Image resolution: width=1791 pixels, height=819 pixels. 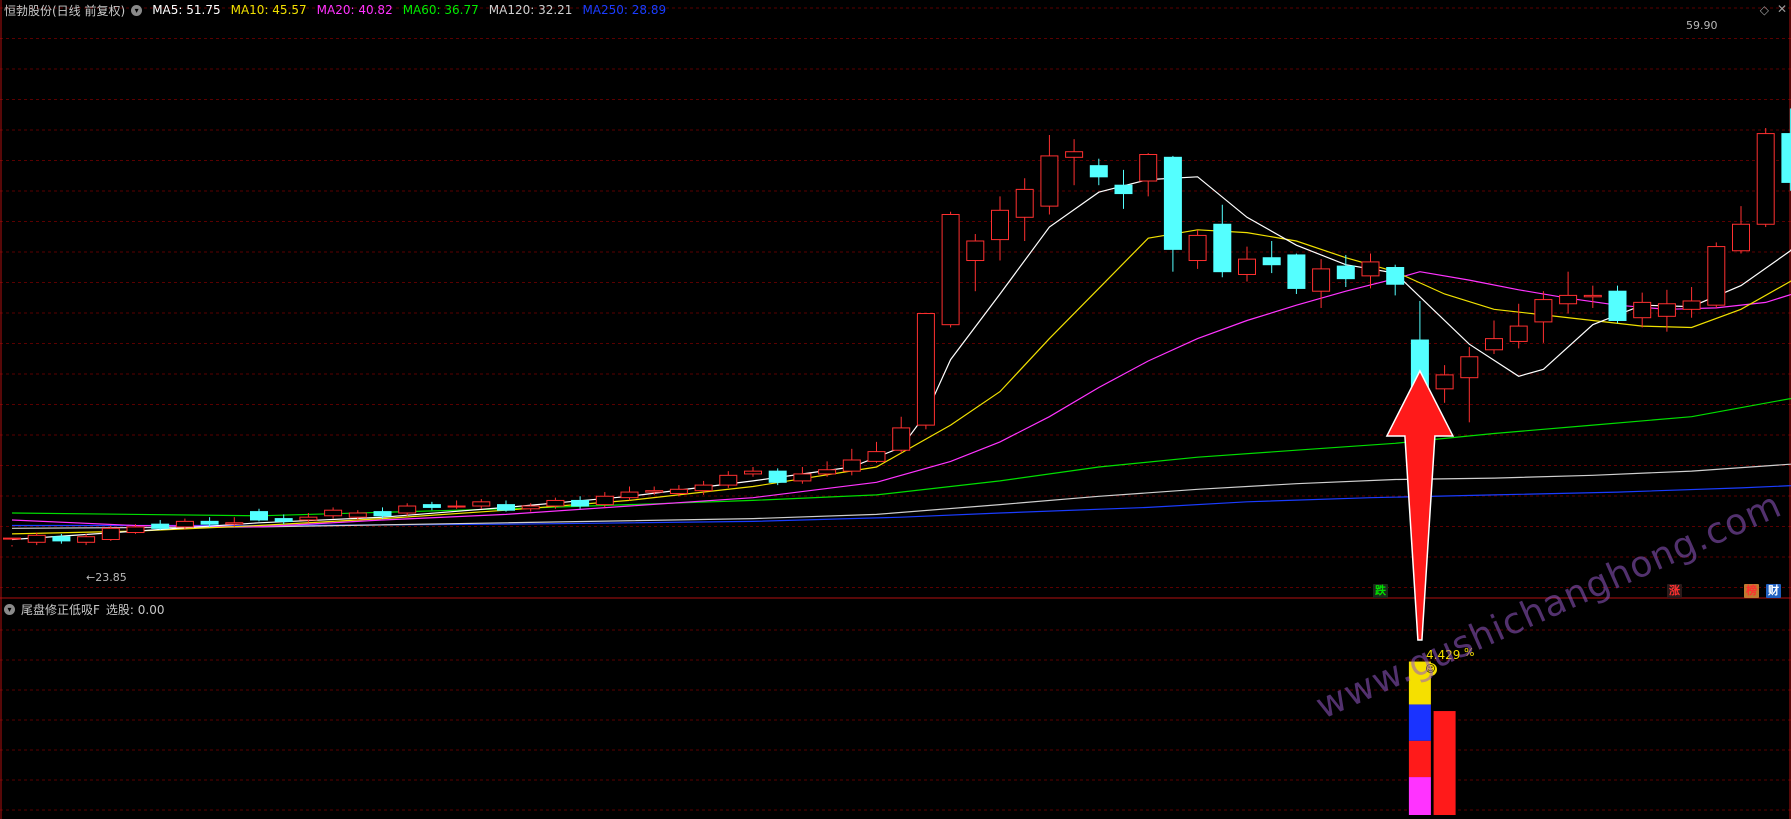 I want to click on legend-toggle-icon: ▾, so click(x=137, y=10).